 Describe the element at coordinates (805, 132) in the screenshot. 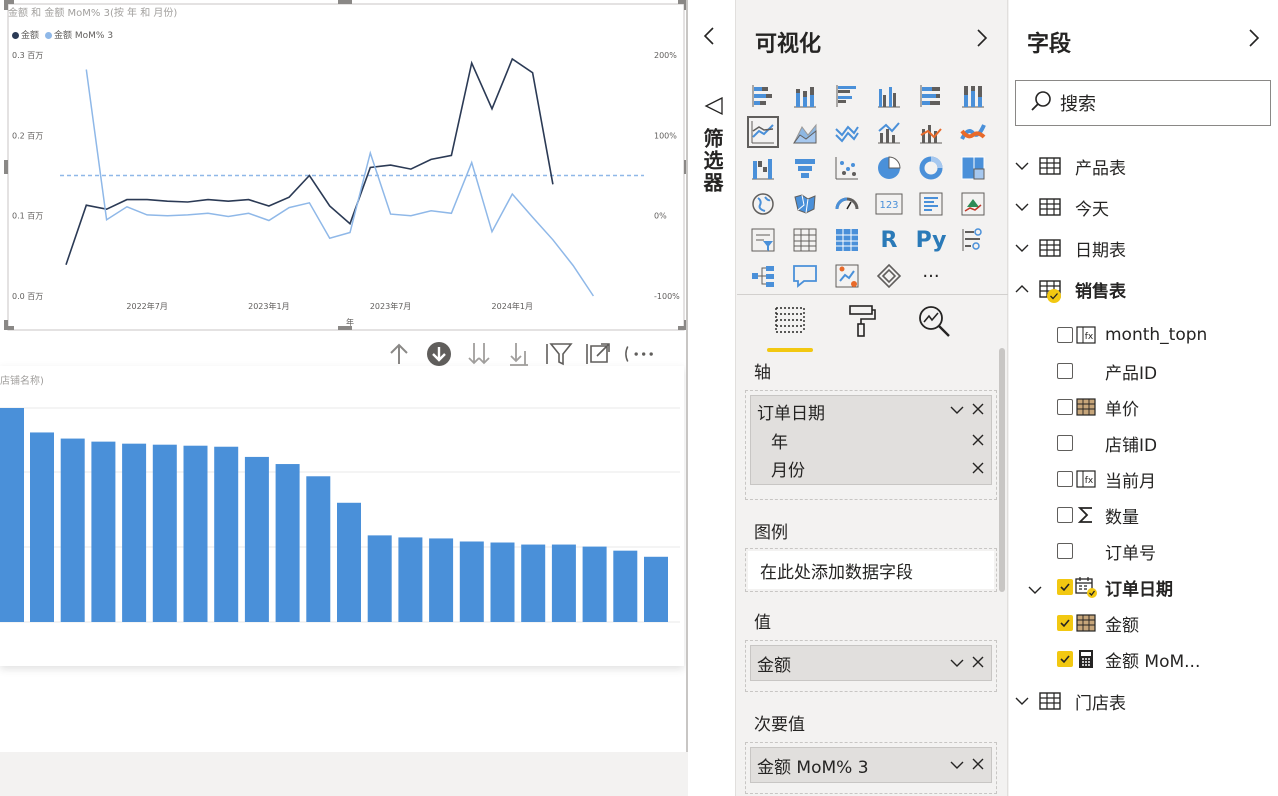

I see `area-chart-icon` at that location.